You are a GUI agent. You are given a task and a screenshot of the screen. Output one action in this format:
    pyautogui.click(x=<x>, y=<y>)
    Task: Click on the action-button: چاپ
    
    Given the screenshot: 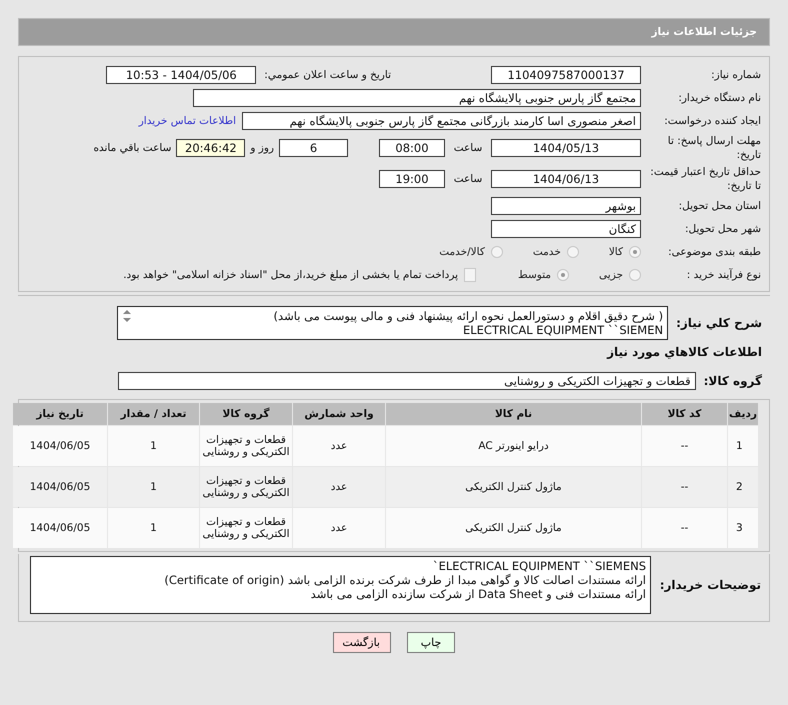 What is the action you would take?
    pyautogui.click(x=431, y=642)
    